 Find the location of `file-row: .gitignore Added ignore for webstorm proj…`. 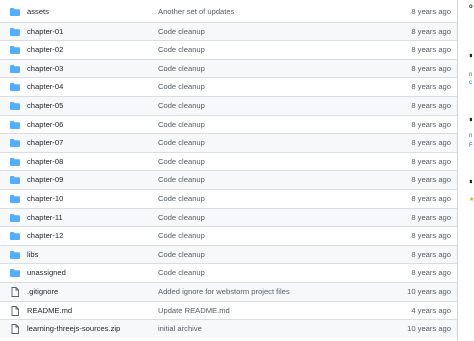

file-row: .gitignore Added ignore for webstorm proj… is located at coordinates (228, 291).